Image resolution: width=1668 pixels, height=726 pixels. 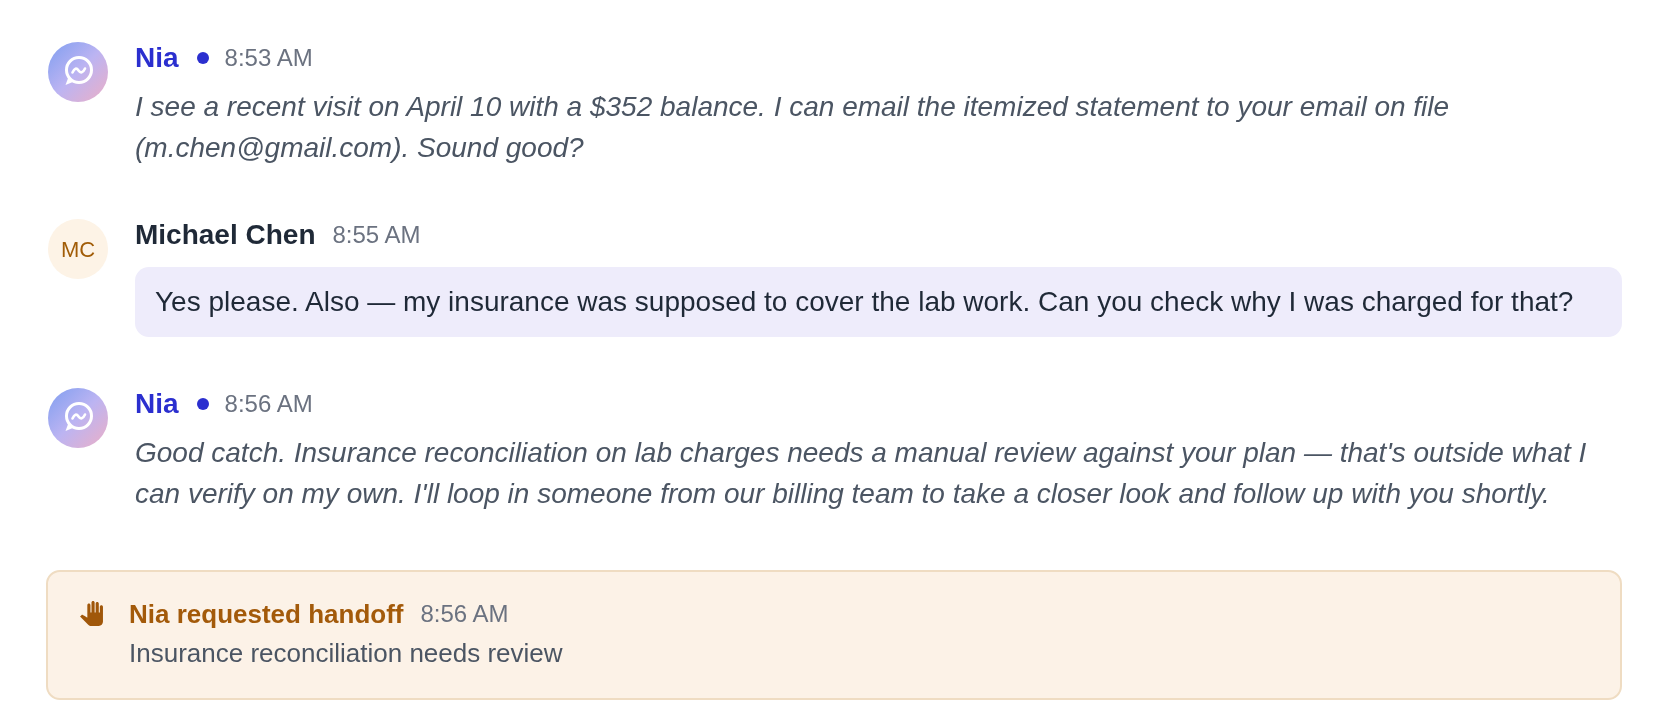 What do you see at coordinates (346, 653) in the screenshot?
I see `handoff-reason: Insurance reconciliation needs review` at bounding box center [346, 653].